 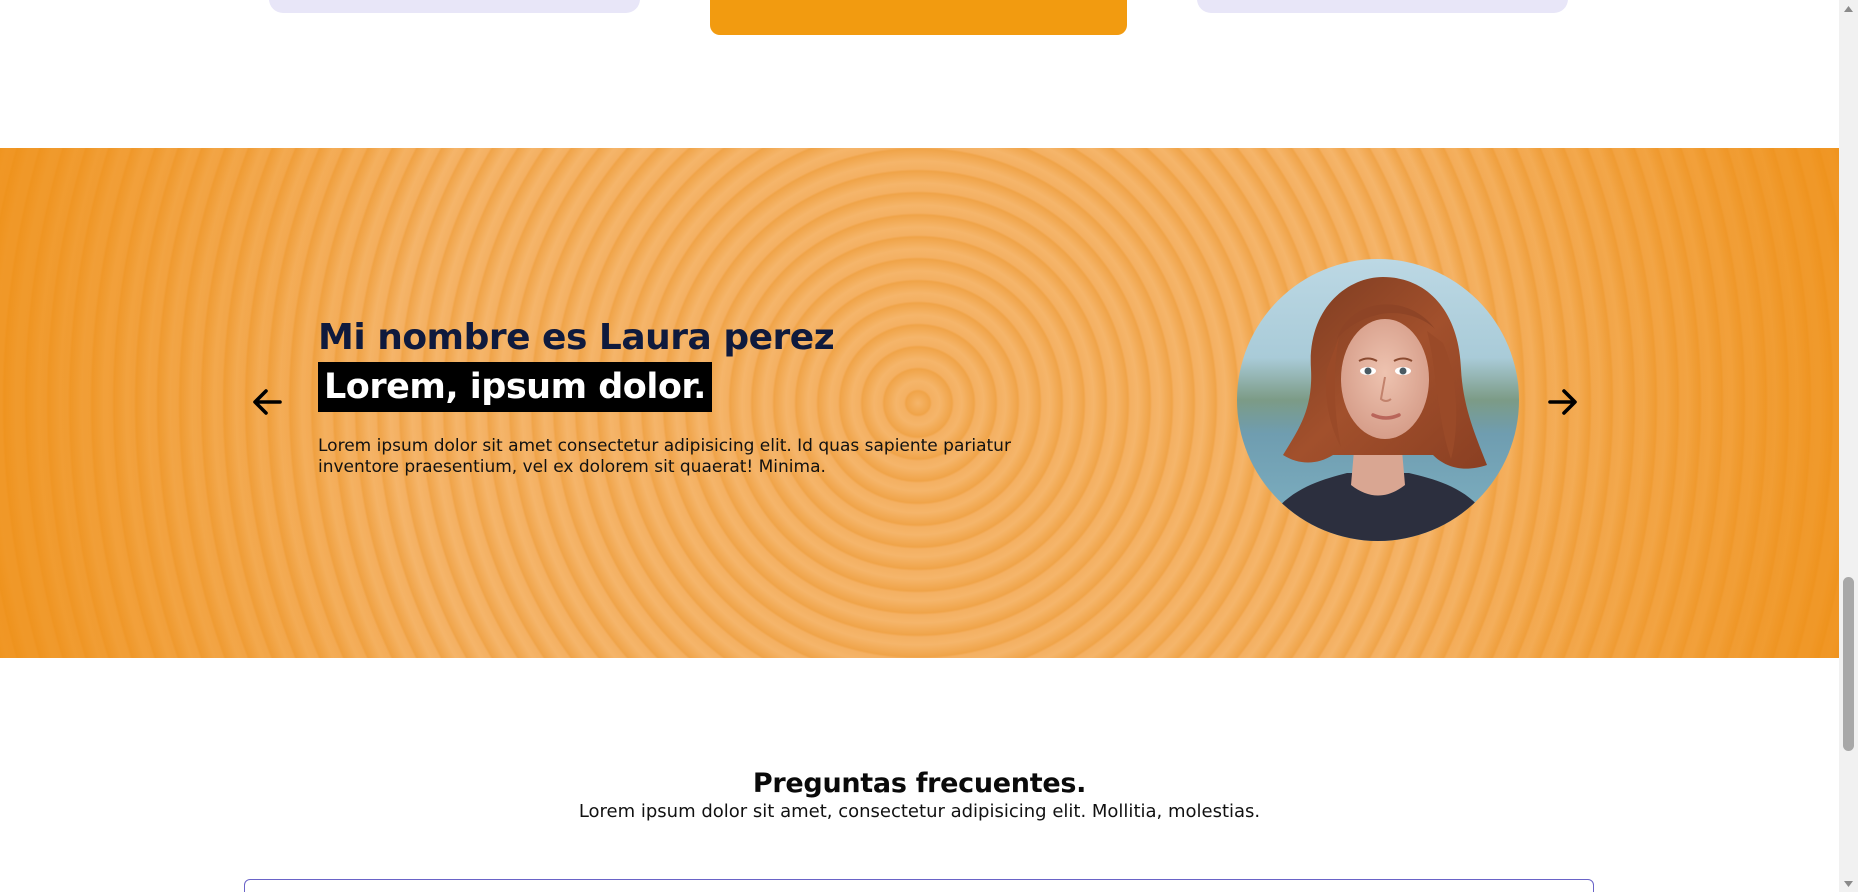 What do you see at coordinates (1848, 883) in the screenshot?
I see `scroll-down-icon` at bounding box center [1848, 883].